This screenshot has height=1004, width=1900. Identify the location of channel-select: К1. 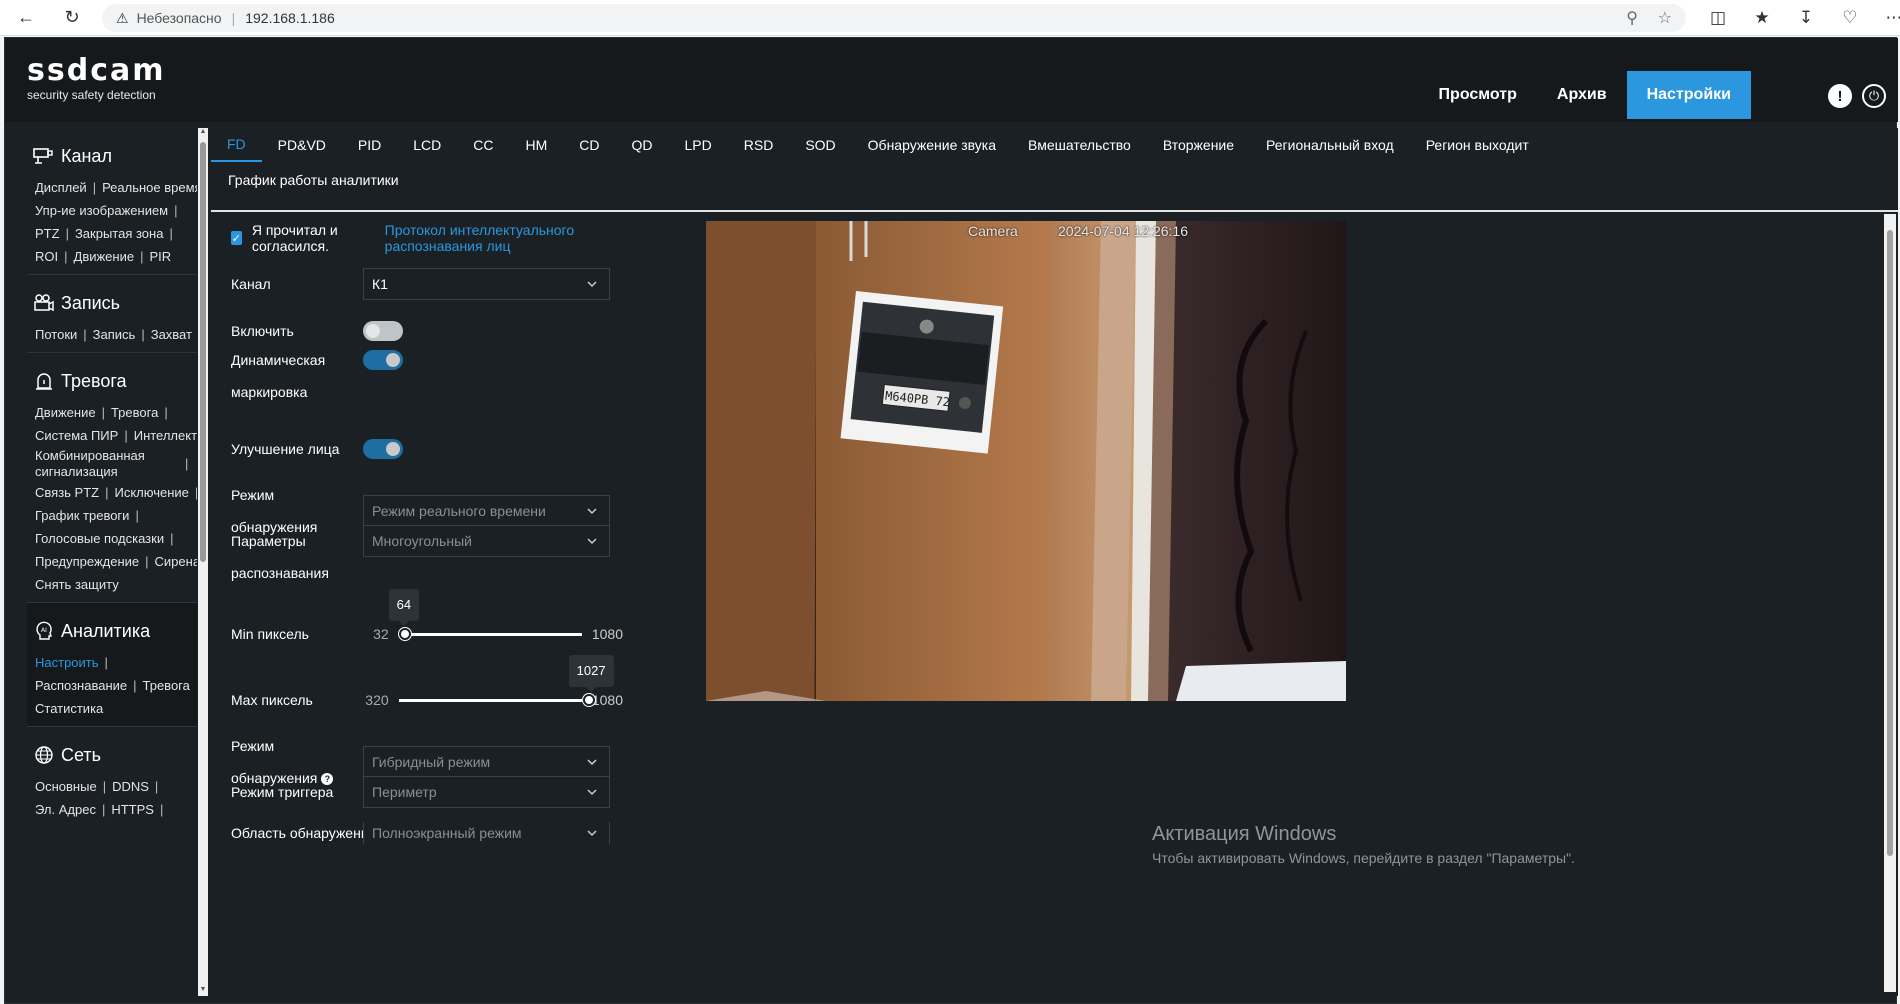
(486, 284).